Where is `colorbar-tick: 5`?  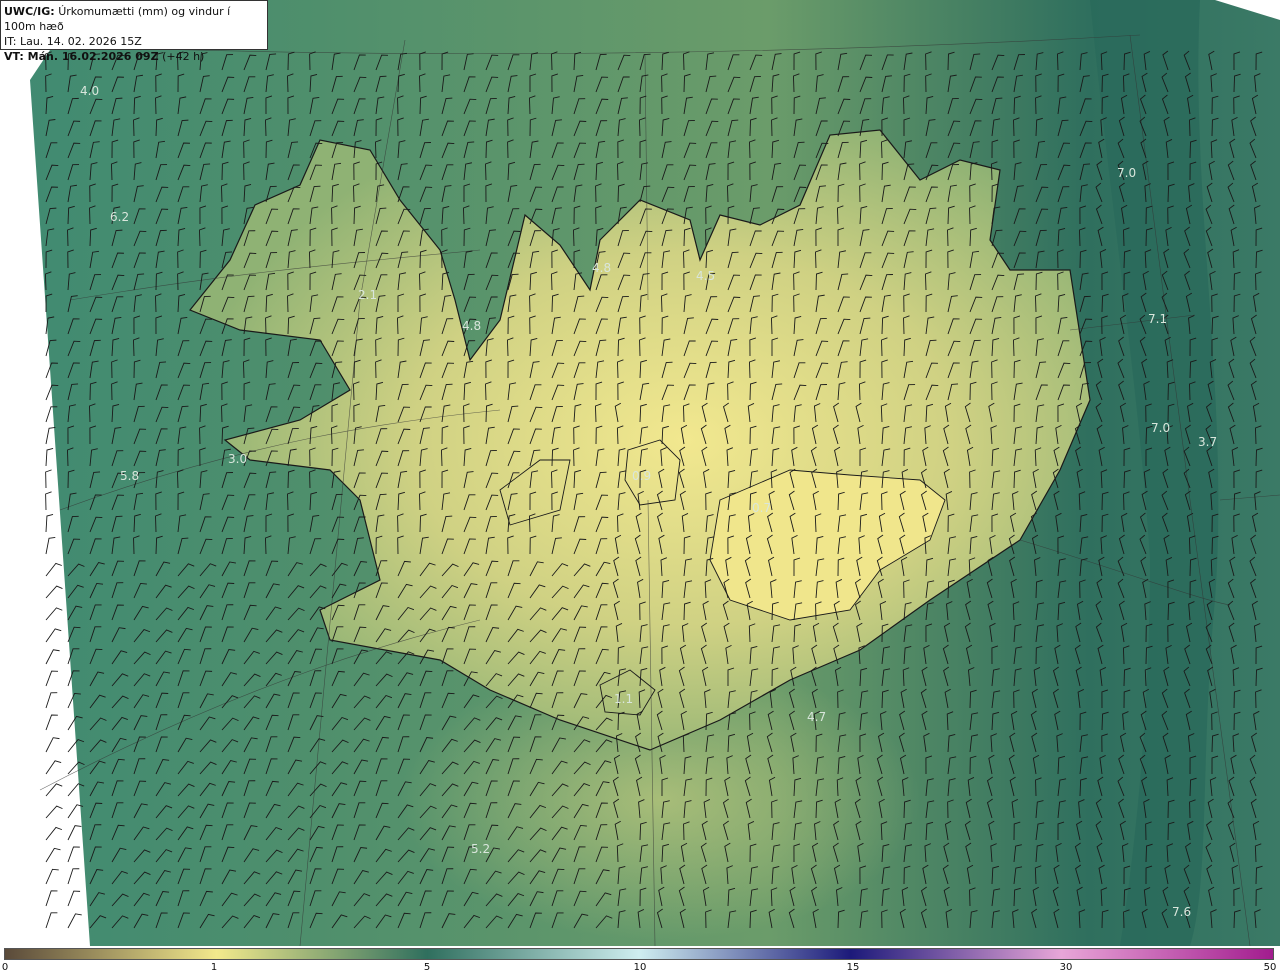
colorbar-tick: 5 is located at coordinates (427, 967).